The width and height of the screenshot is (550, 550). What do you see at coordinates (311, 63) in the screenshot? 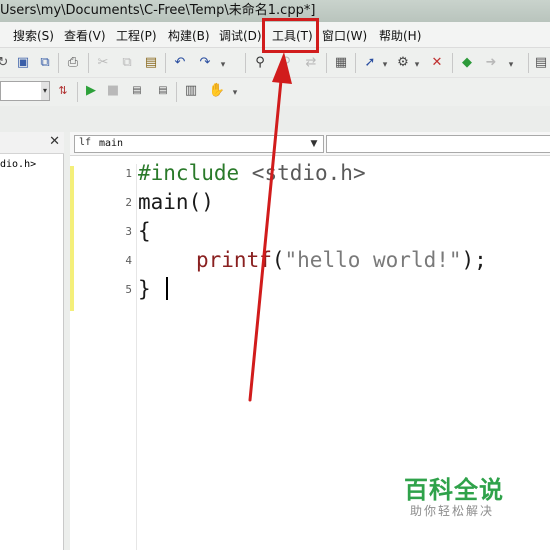
I see `replace-icon: ⇄` at bounding box center [311, 63].